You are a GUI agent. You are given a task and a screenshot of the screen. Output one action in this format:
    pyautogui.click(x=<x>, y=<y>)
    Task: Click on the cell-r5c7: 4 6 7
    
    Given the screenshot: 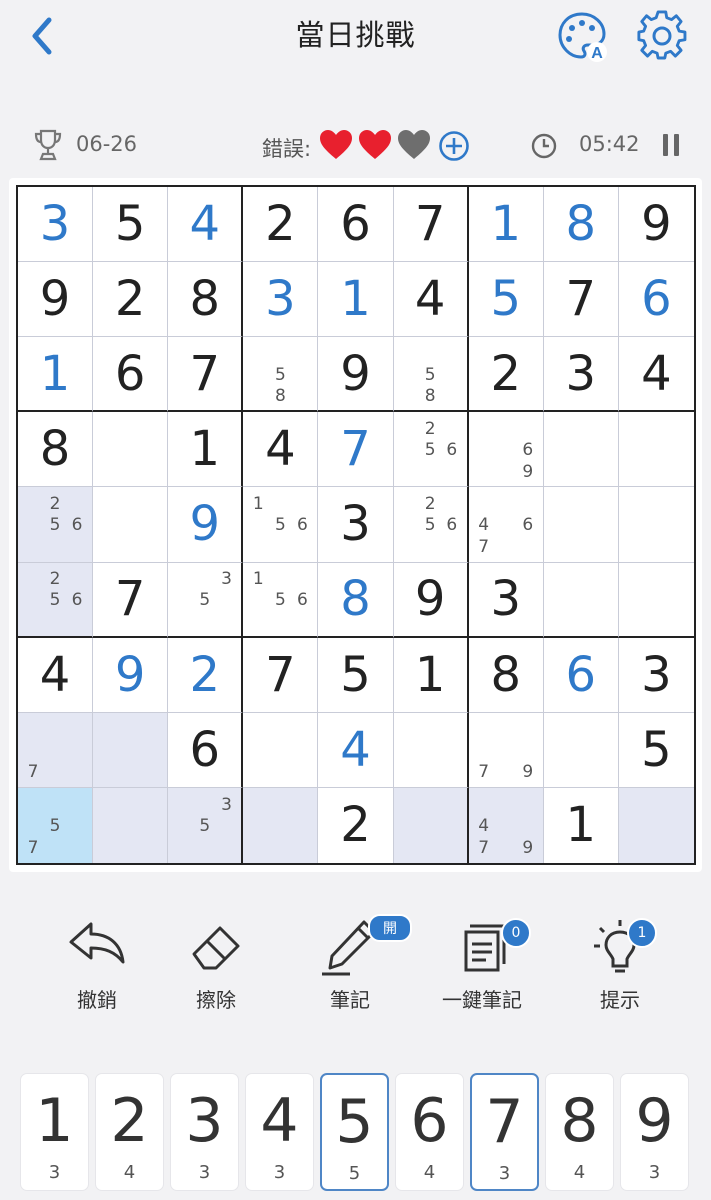 What is the action you would take?
    pyautogui.click(x=506, y=525)
    